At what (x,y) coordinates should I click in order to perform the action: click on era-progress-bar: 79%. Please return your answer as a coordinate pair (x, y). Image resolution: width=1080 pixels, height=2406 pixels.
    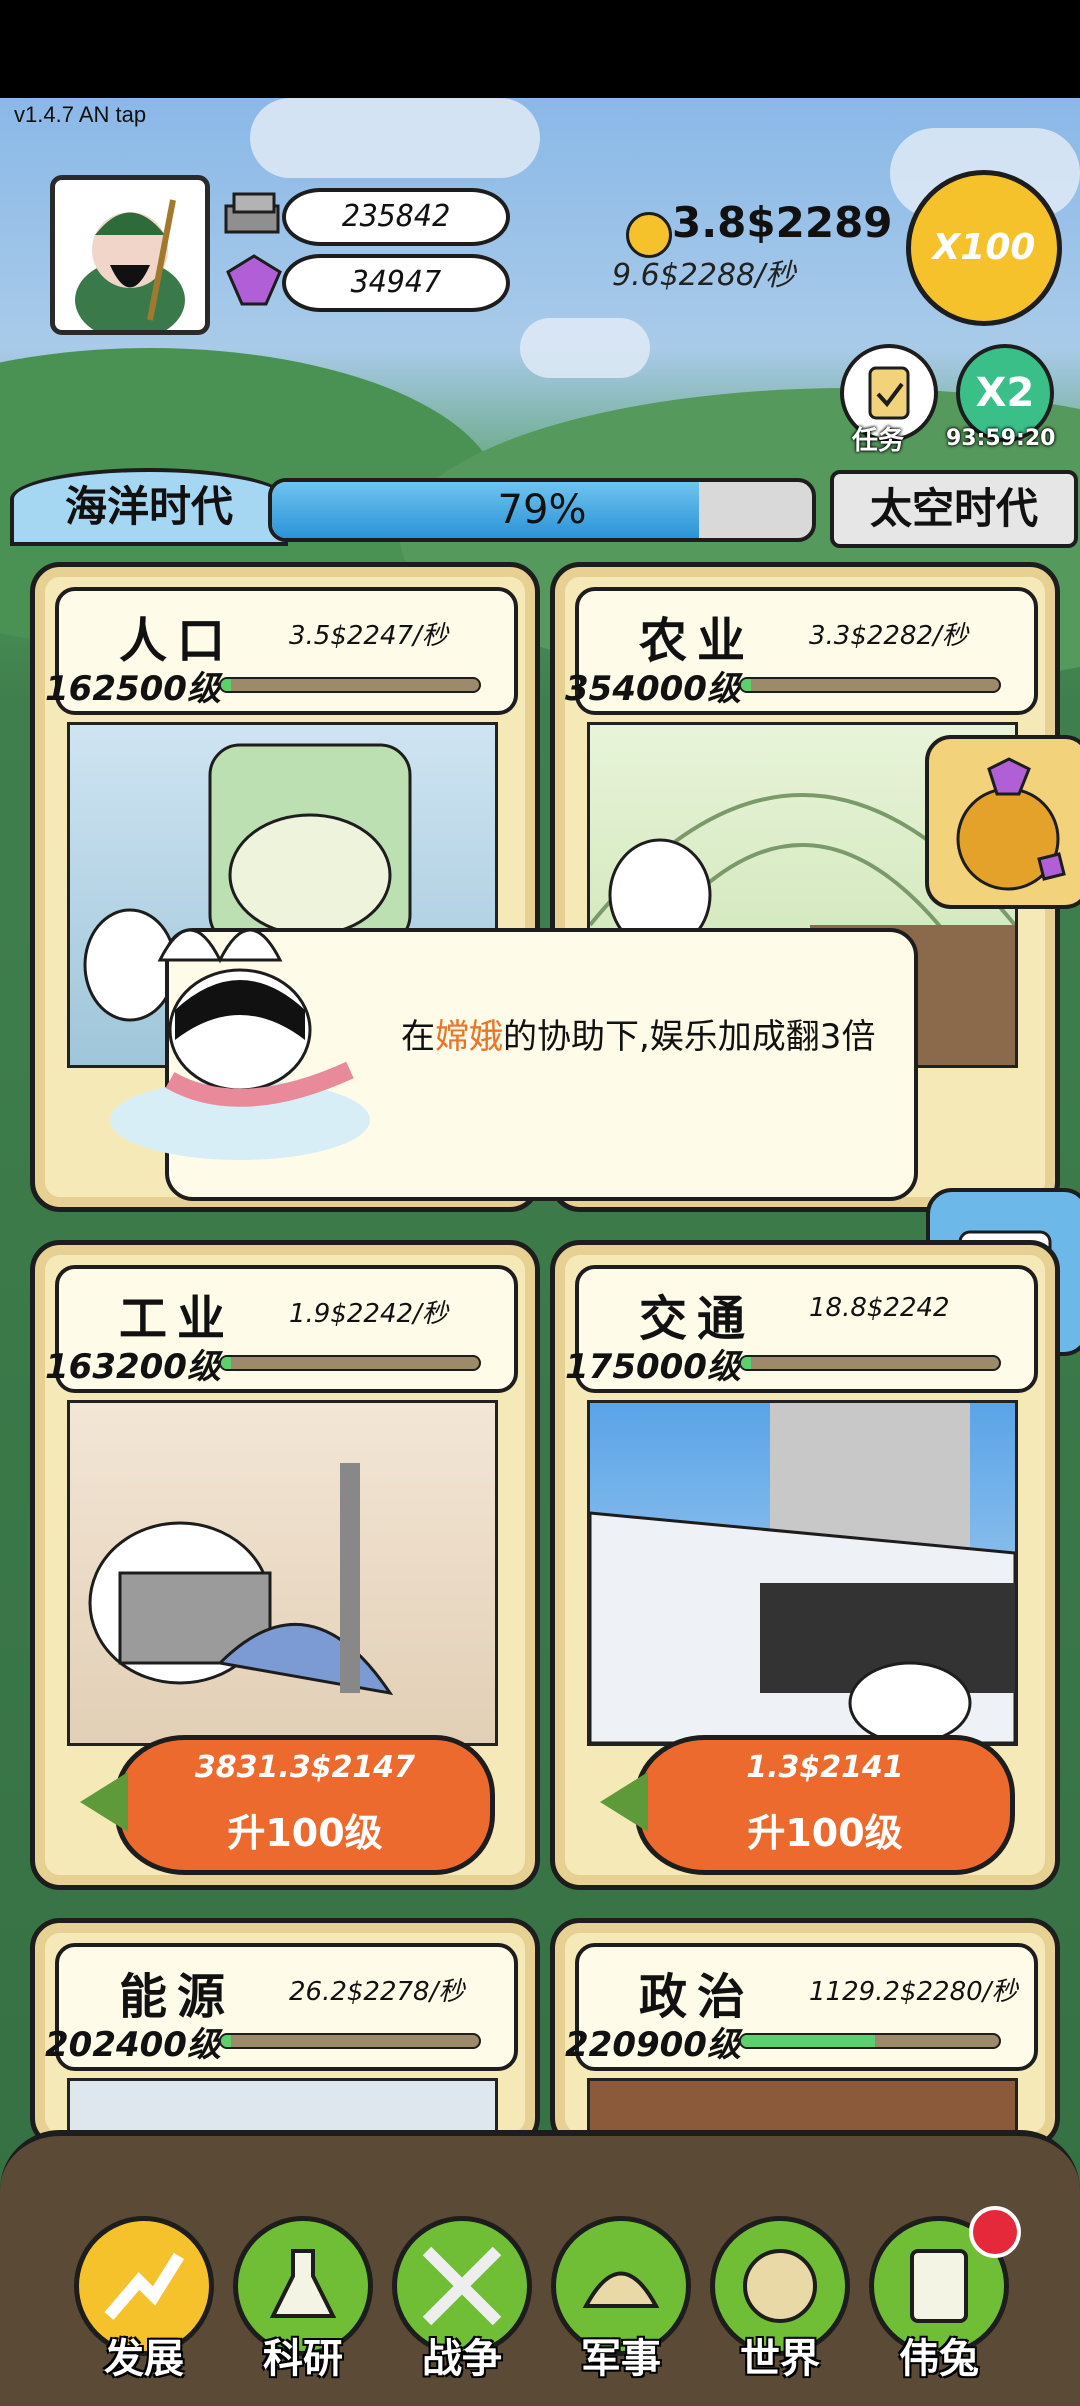
    Looking at the image, I should click on (542, 510).